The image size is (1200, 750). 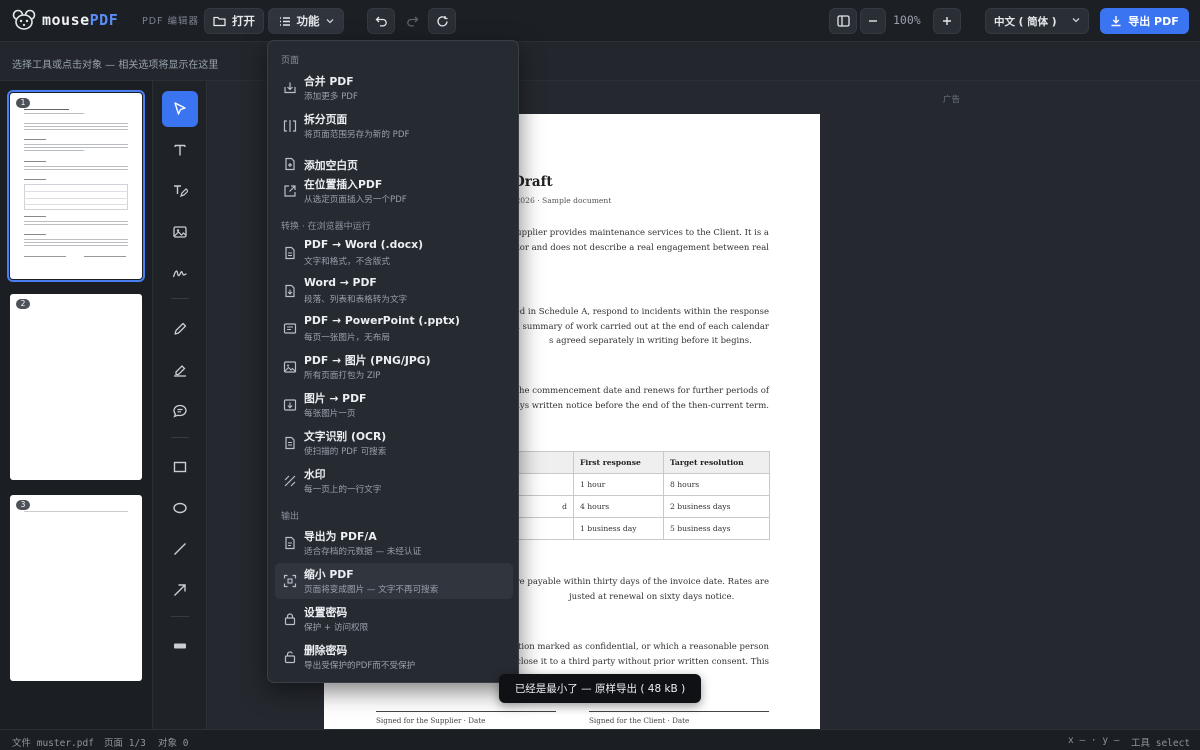 What do you see at coordinates (561, 200) in the screenshot?
I see `document-meta: t 2026 · Sample document` at bounding box center [561, 200].